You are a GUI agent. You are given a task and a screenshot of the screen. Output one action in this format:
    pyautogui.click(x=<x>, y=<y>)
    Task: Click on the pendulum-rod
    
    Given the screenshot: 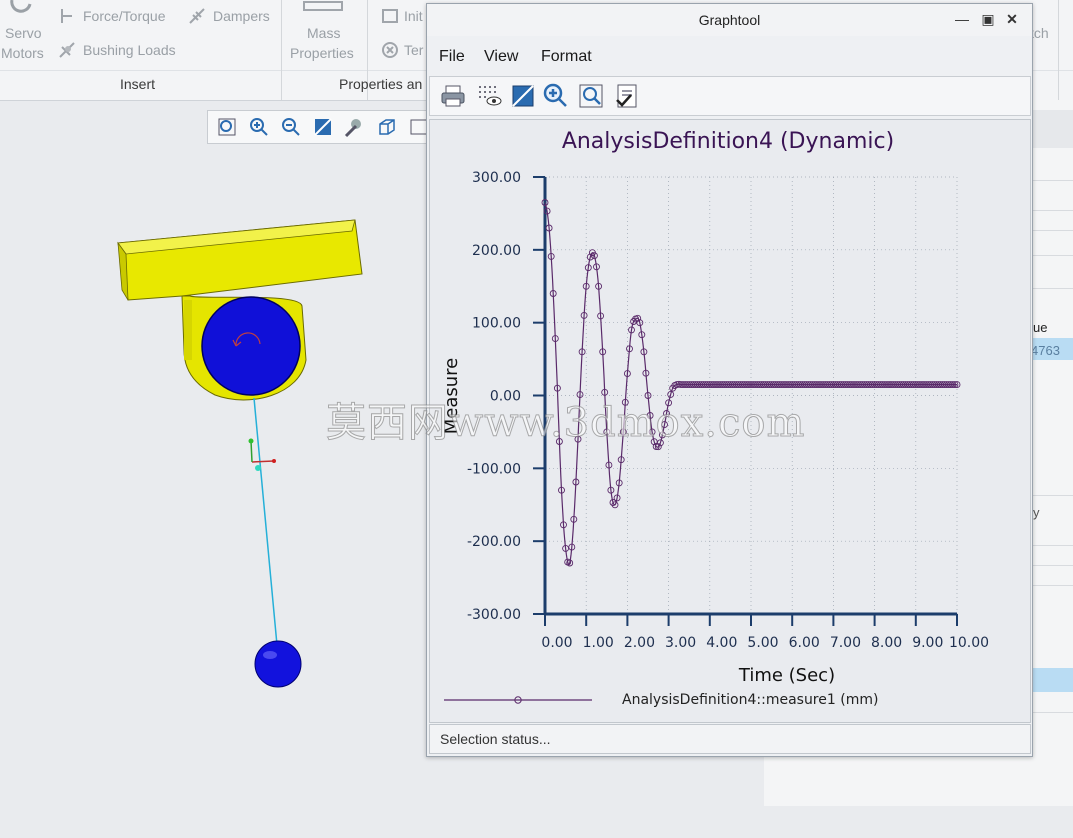 What is the action you would take?
    pyautogui.click(x=265, y=521)
    